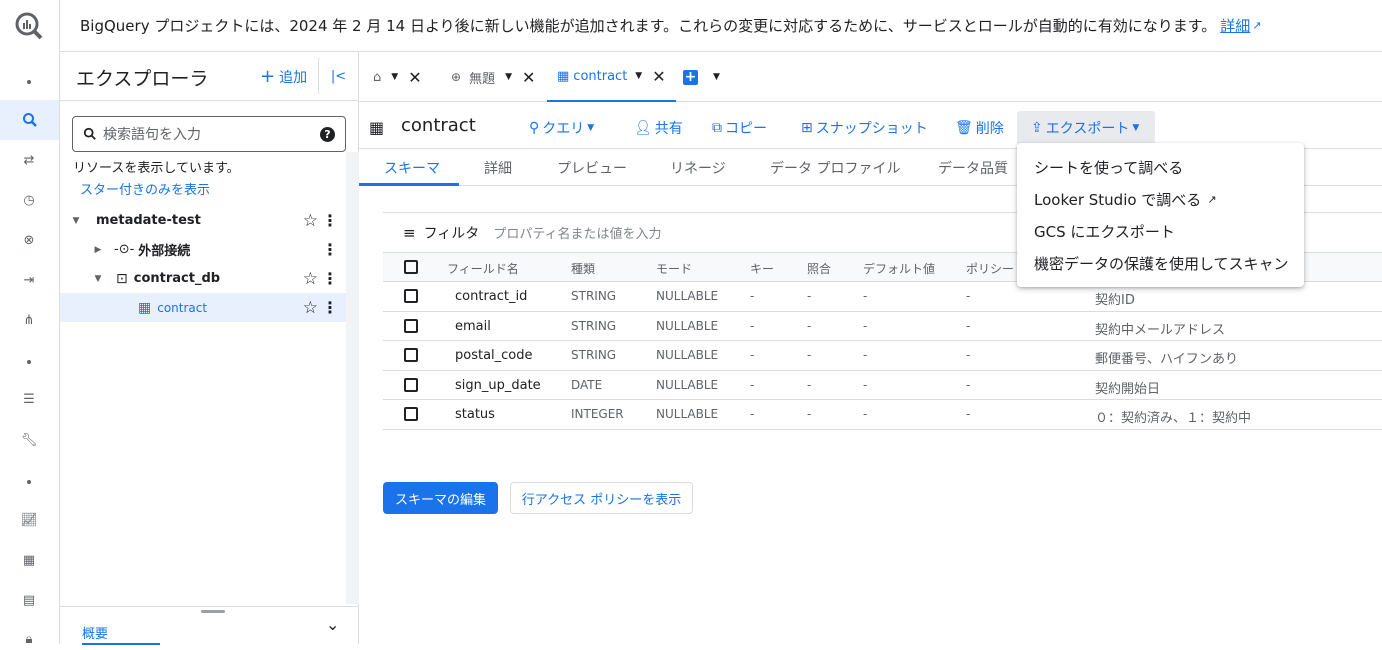 The width and height of the screenshot is (1382, 650). What do you see at coordinates (327, 134) in the screenshot?
I see `help-icon: ?` at bounding box center [327, 134].